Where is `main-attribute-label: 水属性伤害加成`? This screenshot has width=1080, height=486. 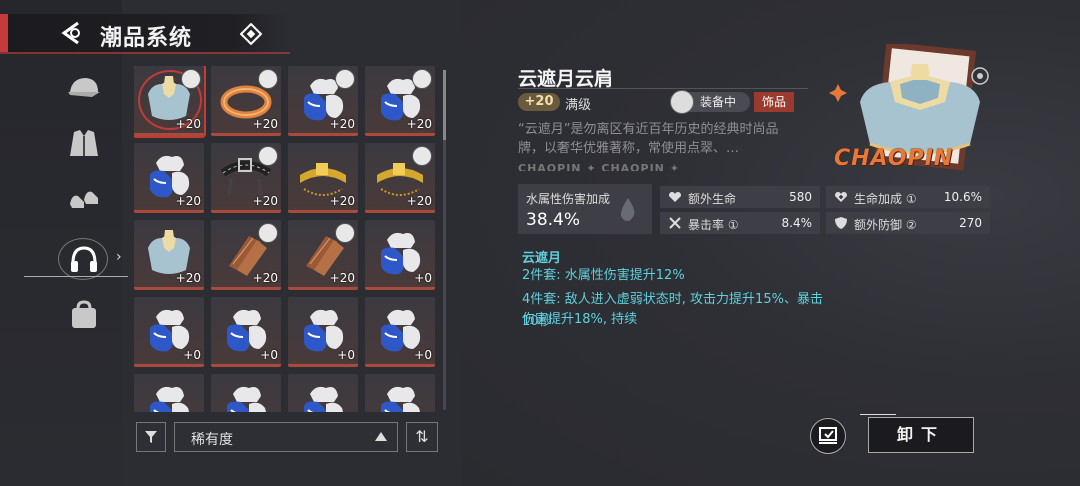 main-attribute-label: 水属性伤害加成 is located at coordinates (568, 199).